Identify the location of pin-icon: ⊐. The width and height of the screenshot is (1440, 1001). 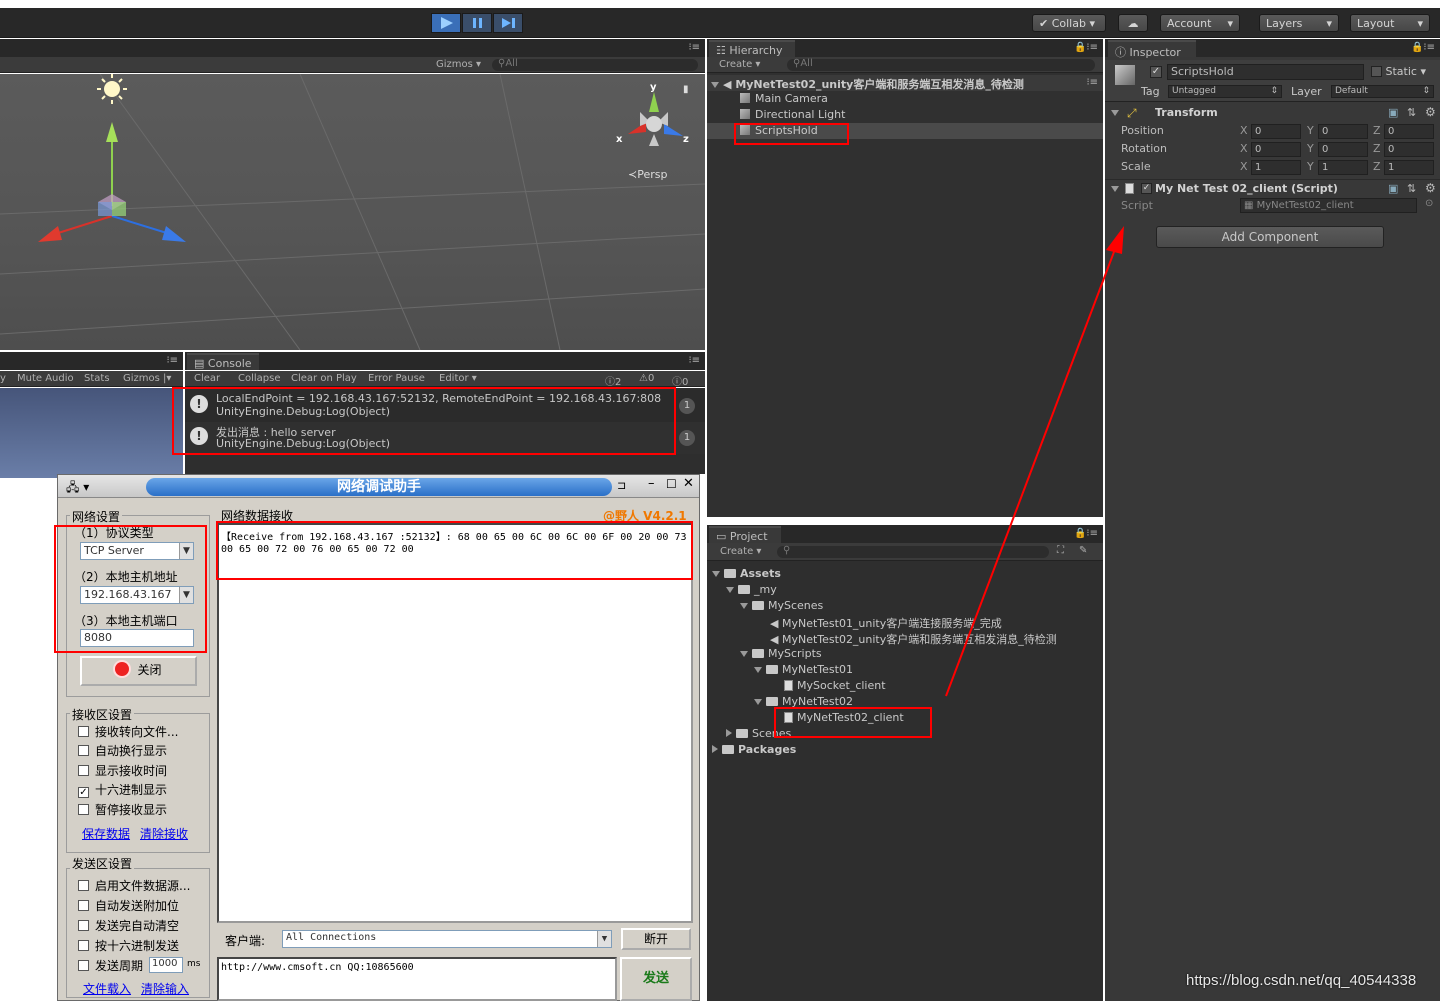
(621, 485).